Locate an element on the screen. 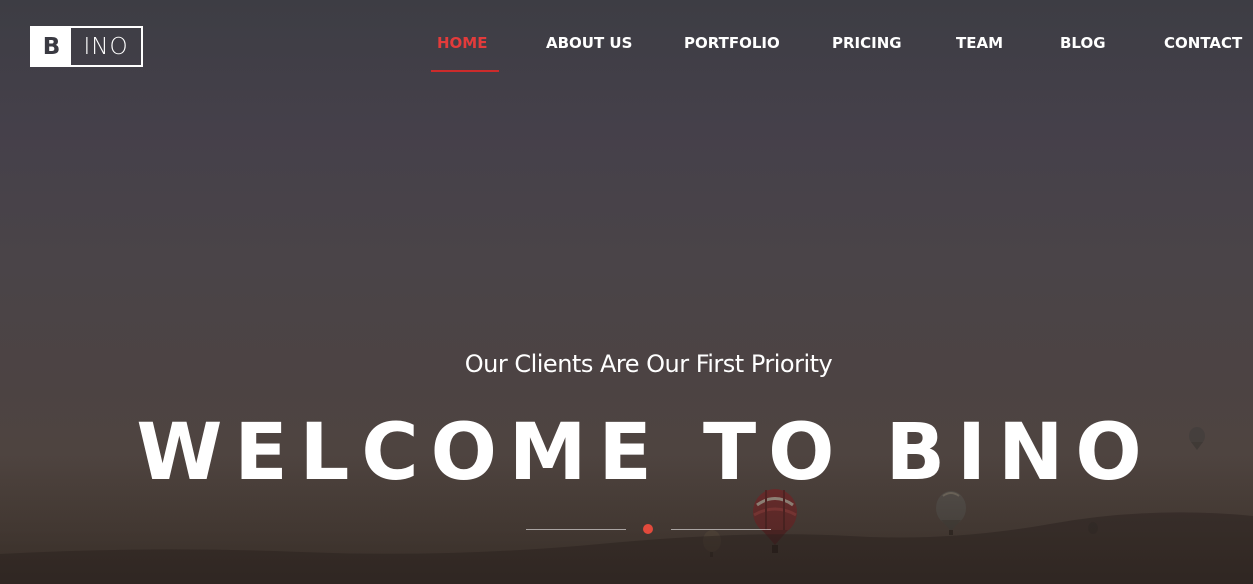 Image resolution: width=1253 pixels, height=584 pixels. nav-item-team: TEAM is located at coordinates (979, 43).